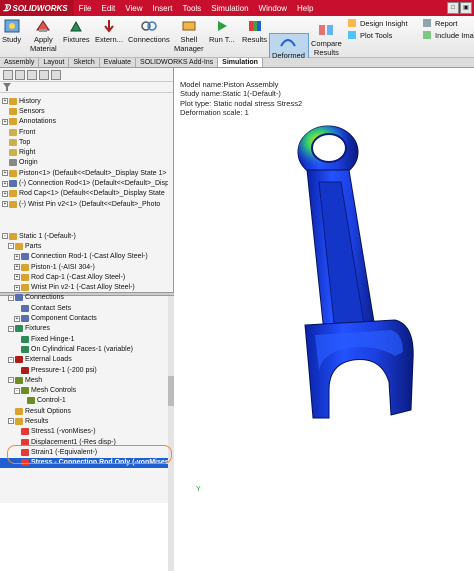 The width and height of the screenshot is (474, 571). I want to click on feature-tree-row: + Annotations, so click(84, 122).